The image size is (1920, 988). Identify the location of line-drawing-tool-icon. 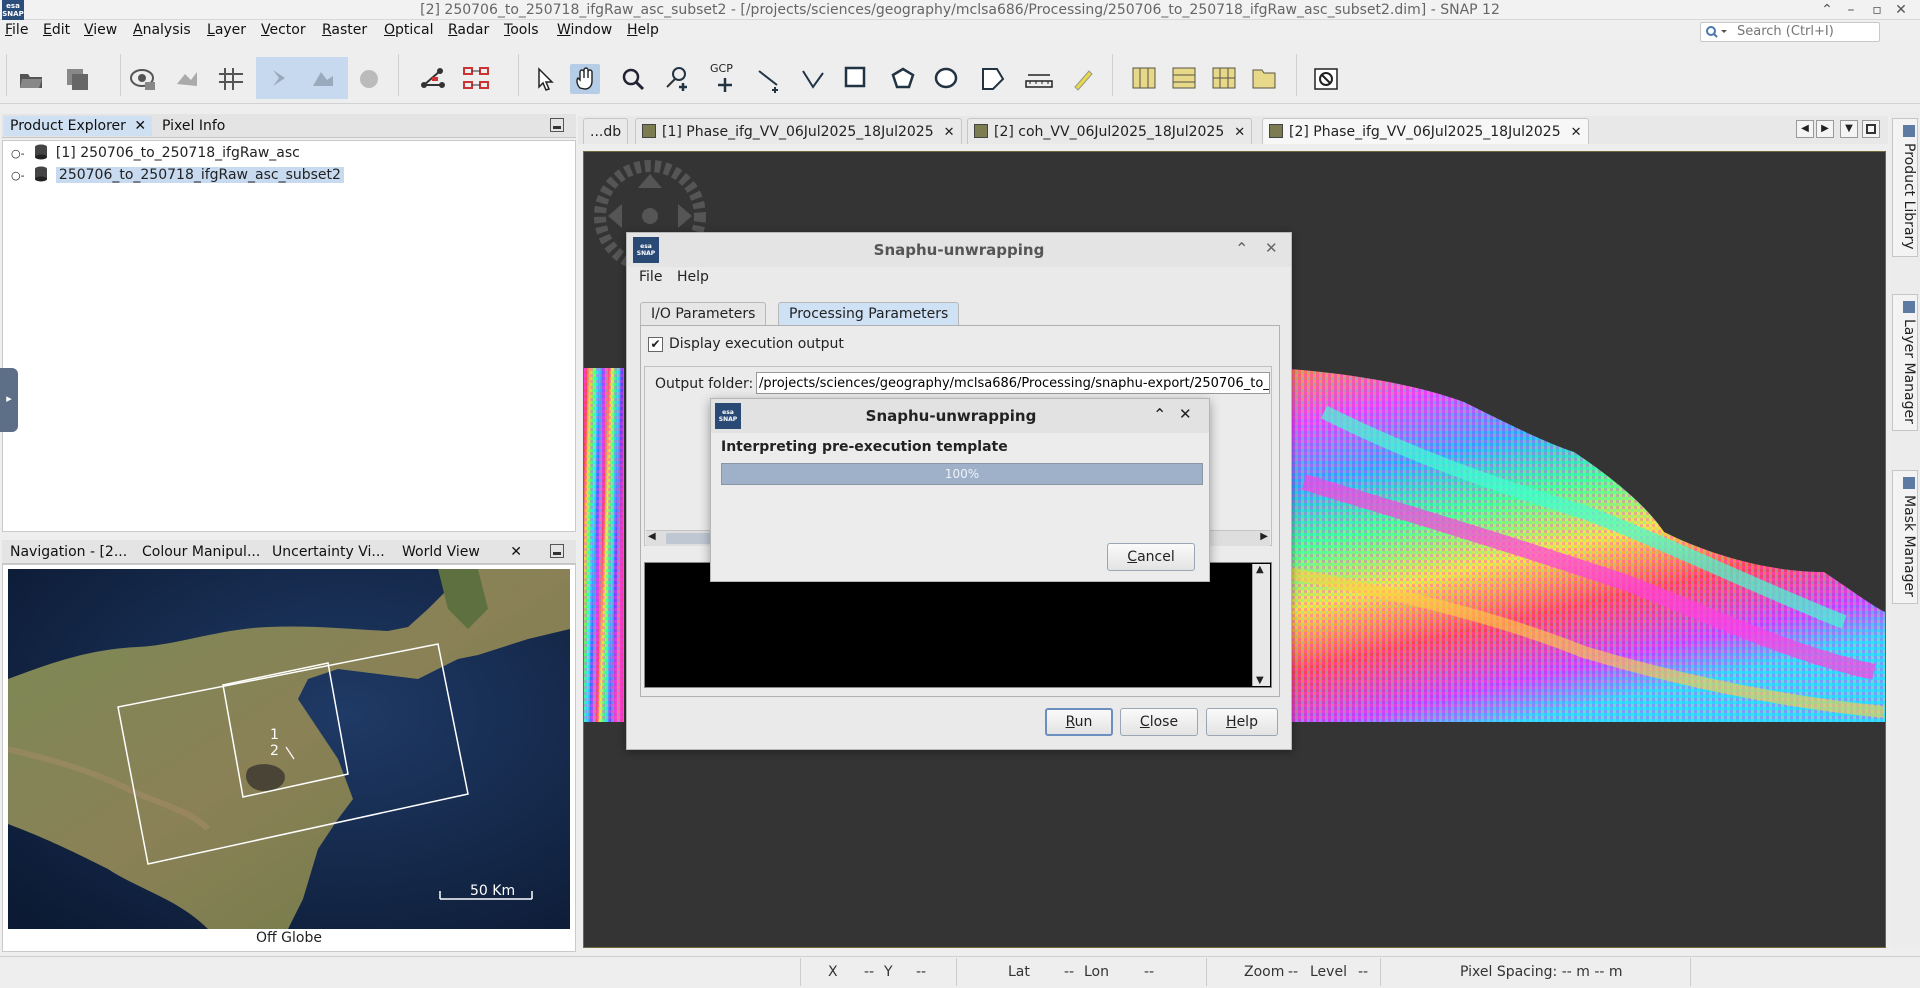
(769, 79).